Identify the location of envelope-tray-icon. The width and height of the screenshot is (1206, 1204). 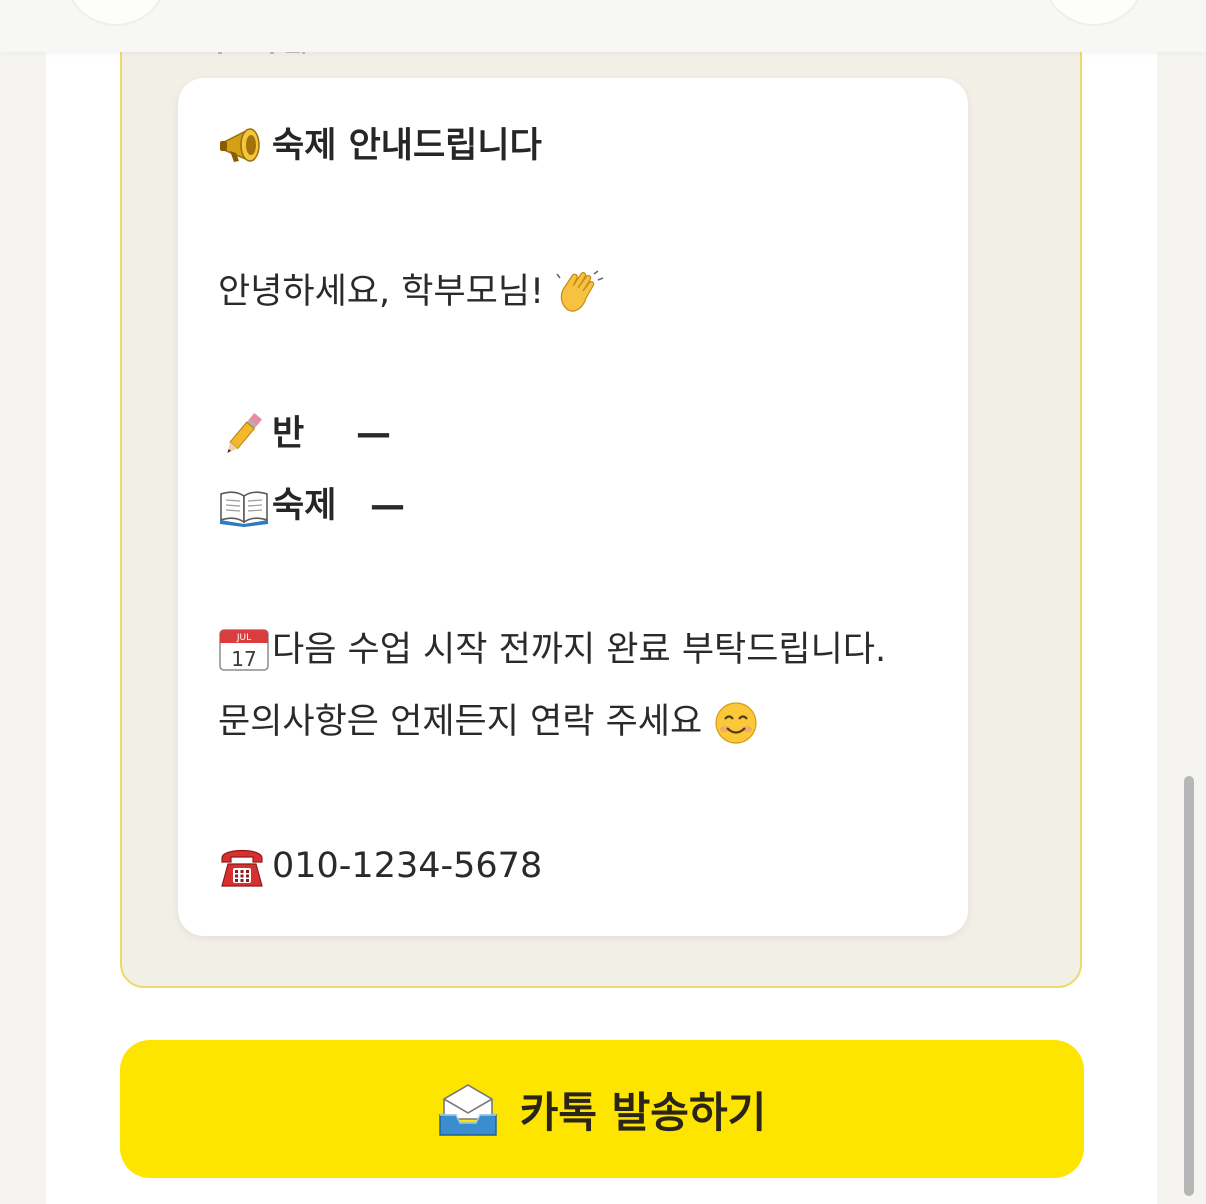
(468, 1109).